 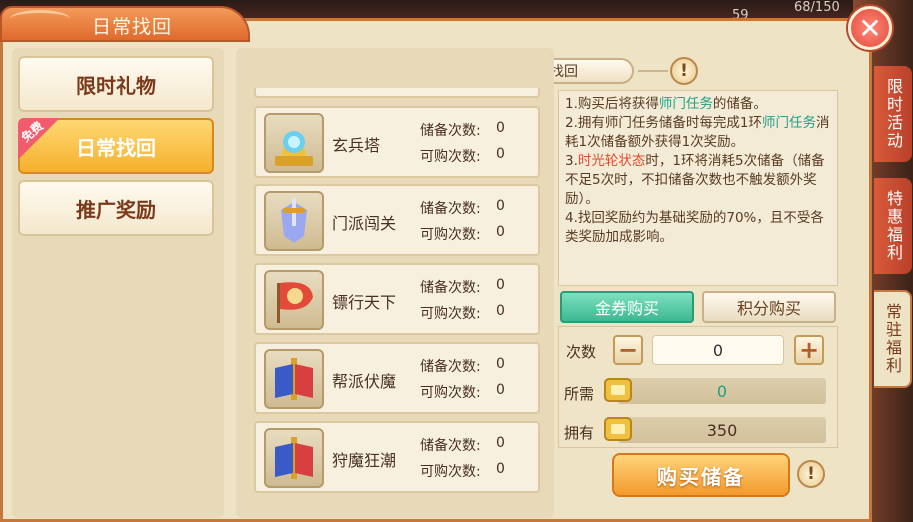 I want to click on task-name: 狩魔狂潮, so click(x=364, y=460).